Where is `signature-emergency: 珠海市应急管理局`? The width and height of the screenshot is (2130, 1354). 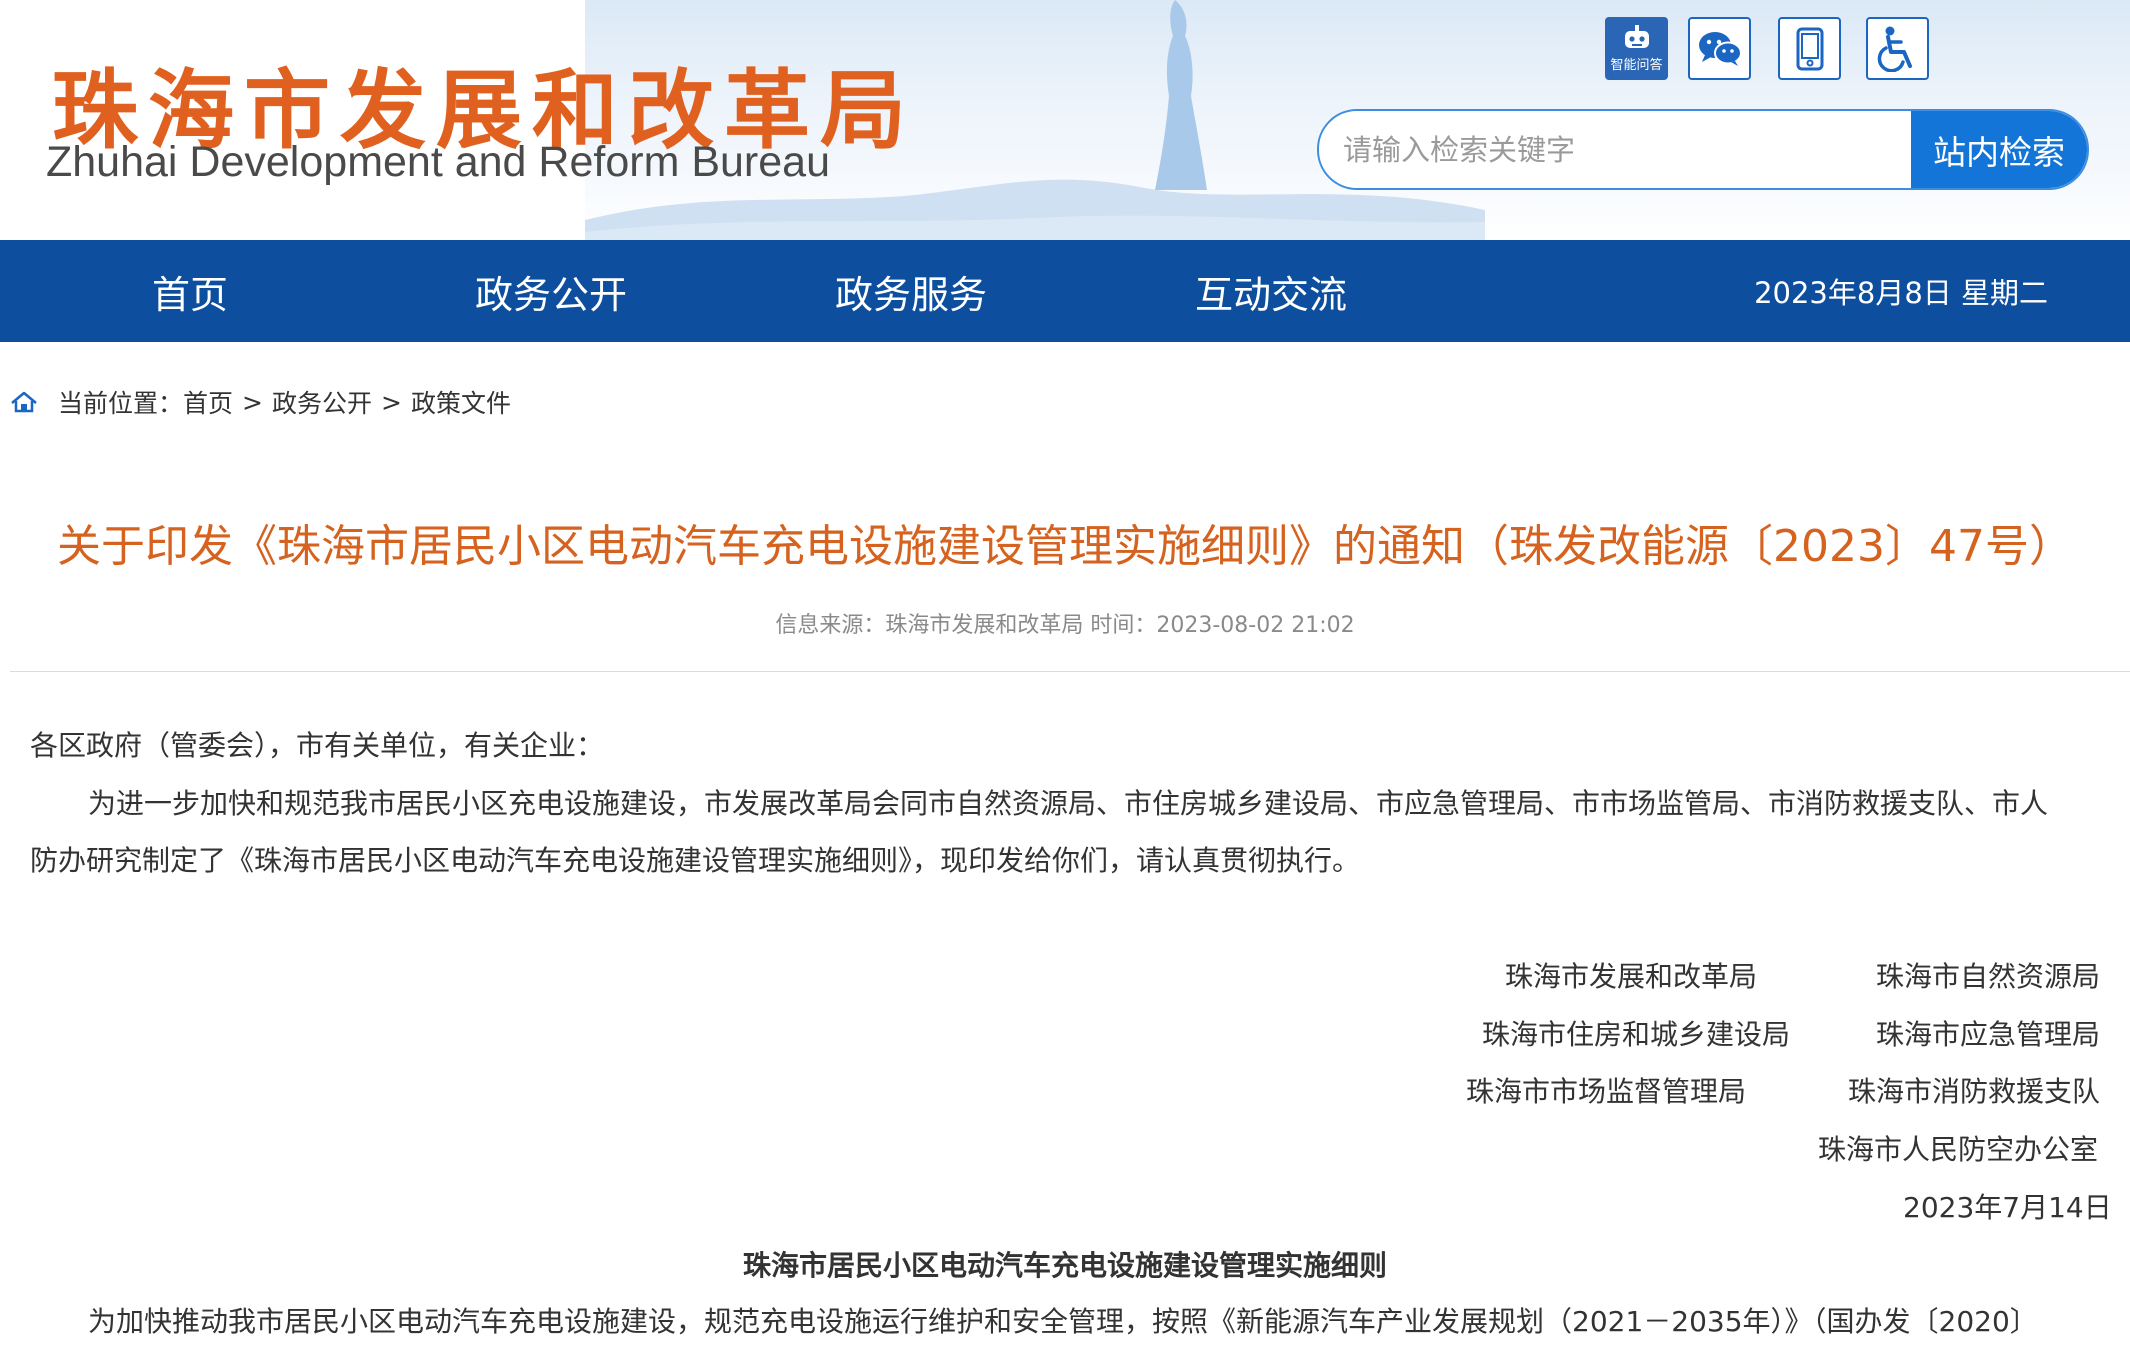 signature-emergency: 珠海市应急管理局 is located at coordinates (1988, 1034).